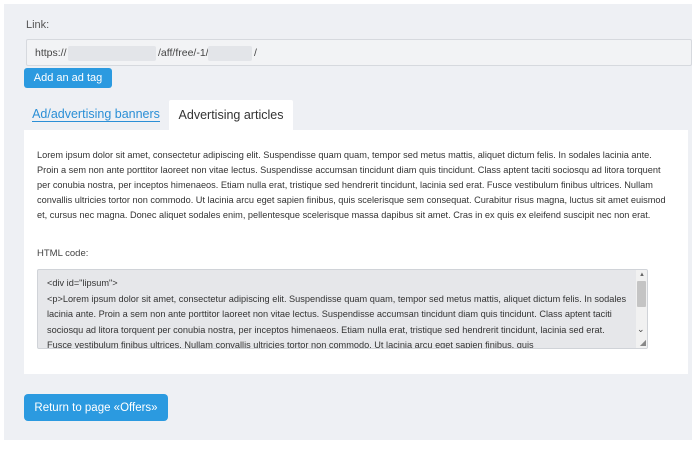  I want to click on scrollbar-thumb, so click(641, 294).